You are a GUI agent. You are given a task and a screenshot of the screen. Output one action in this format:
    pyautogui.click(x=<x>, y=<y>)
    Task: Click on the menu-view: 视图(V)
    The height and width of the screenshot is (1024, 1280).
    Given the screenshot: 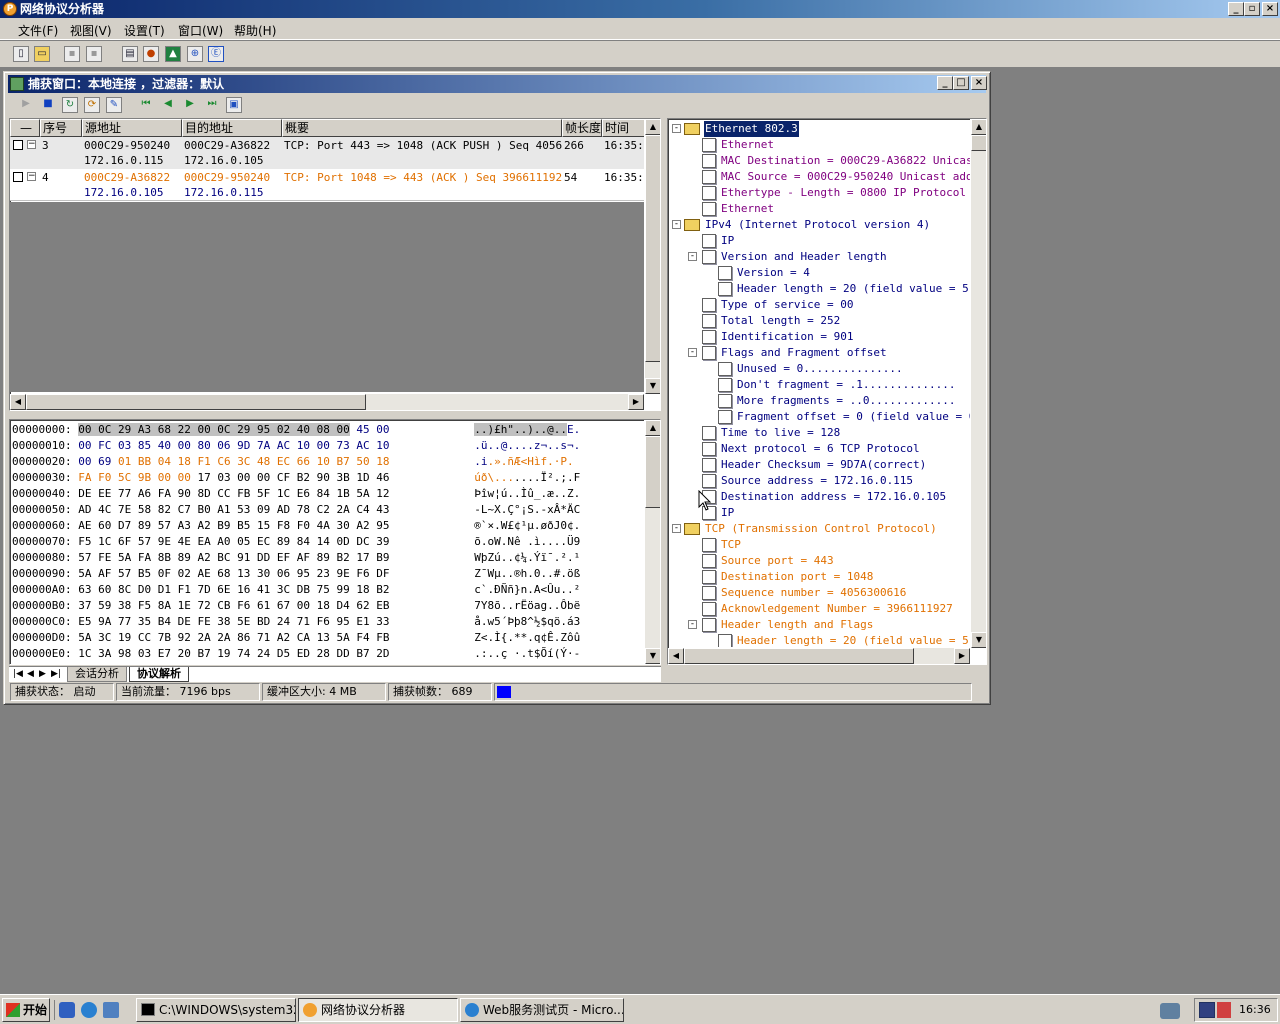 What is the action you would take?
    pyautogui.click(x=91, y=30)
    